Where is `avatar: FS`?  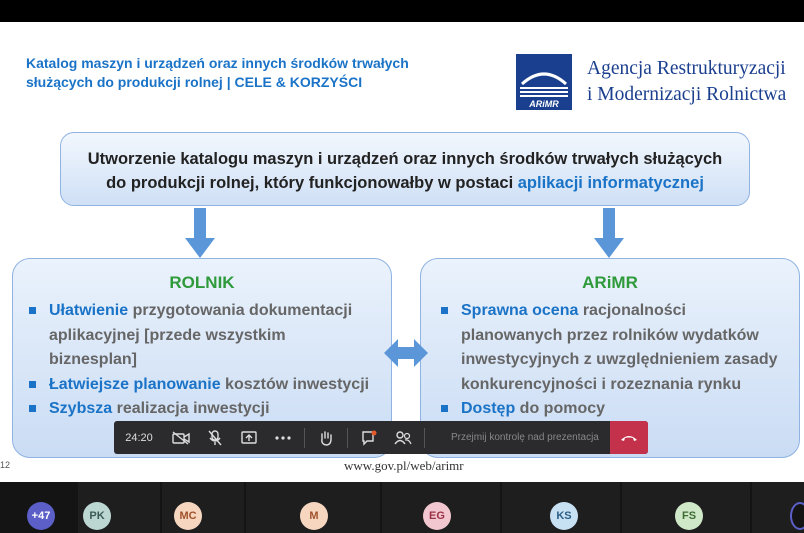 avatar: FS is located at coordinates (689, 516).